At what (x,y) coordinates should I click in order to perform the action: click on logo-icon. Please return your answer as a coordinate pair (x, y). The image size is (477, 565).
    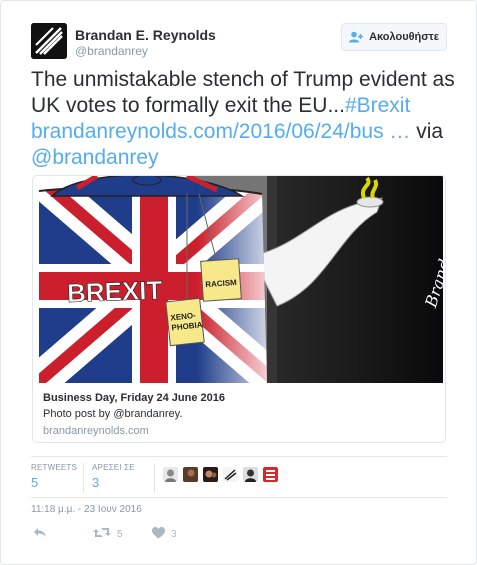
    Looking at the image, I should click on (49, 41).